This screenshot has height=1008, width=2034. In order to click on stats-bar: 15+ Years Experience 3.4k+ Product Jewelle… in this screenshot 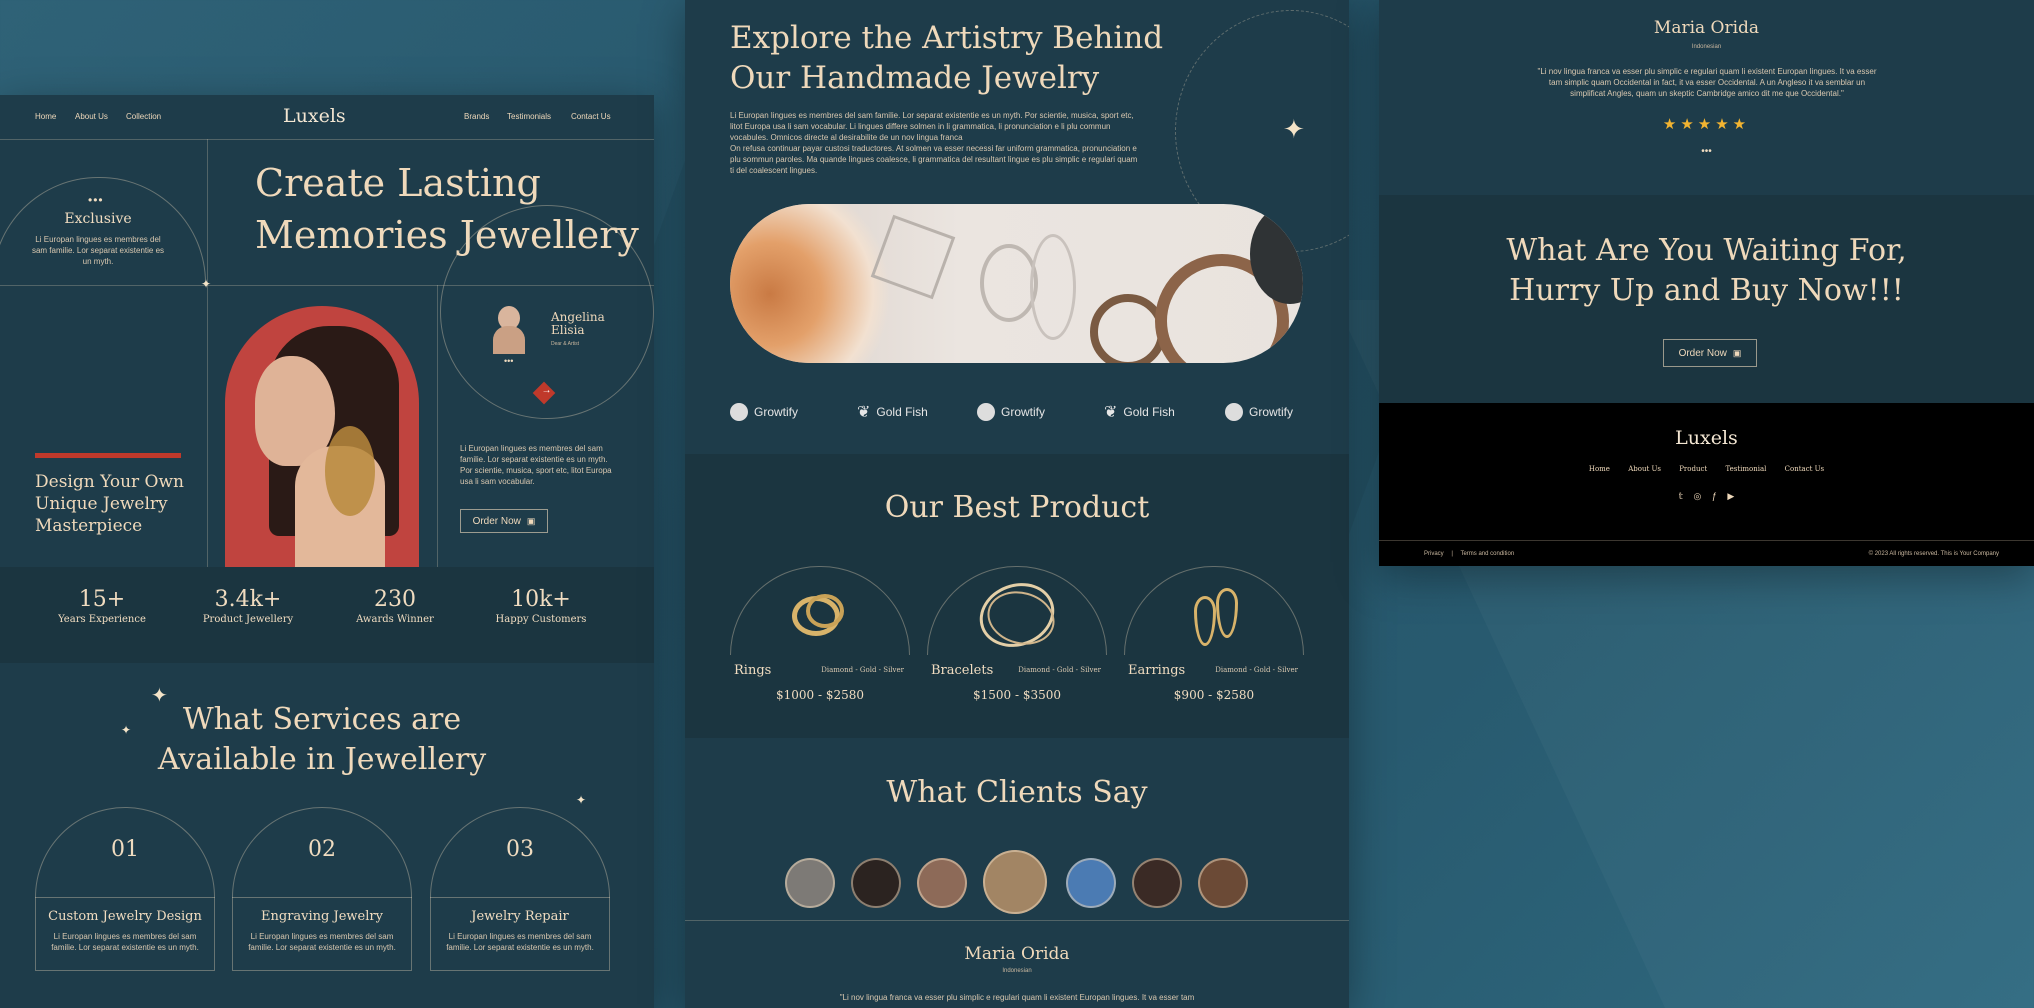, I will do `click(327, 615)`.